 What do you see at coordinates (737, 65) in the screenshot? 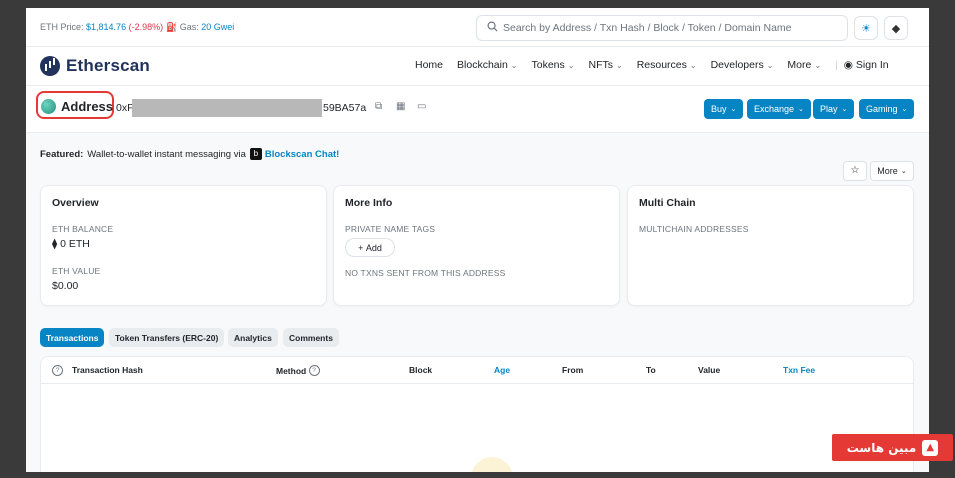
I see `nav-developers-label: Developers` at bounding box center [737, 65].